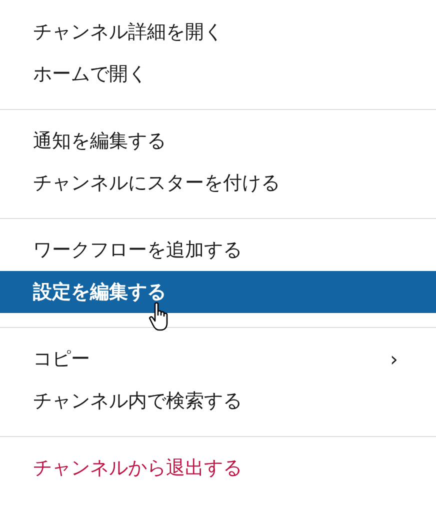 This screenshot has width=436, height=505. I want to click on menu-item: 設定を編集する, so click(218, 292).